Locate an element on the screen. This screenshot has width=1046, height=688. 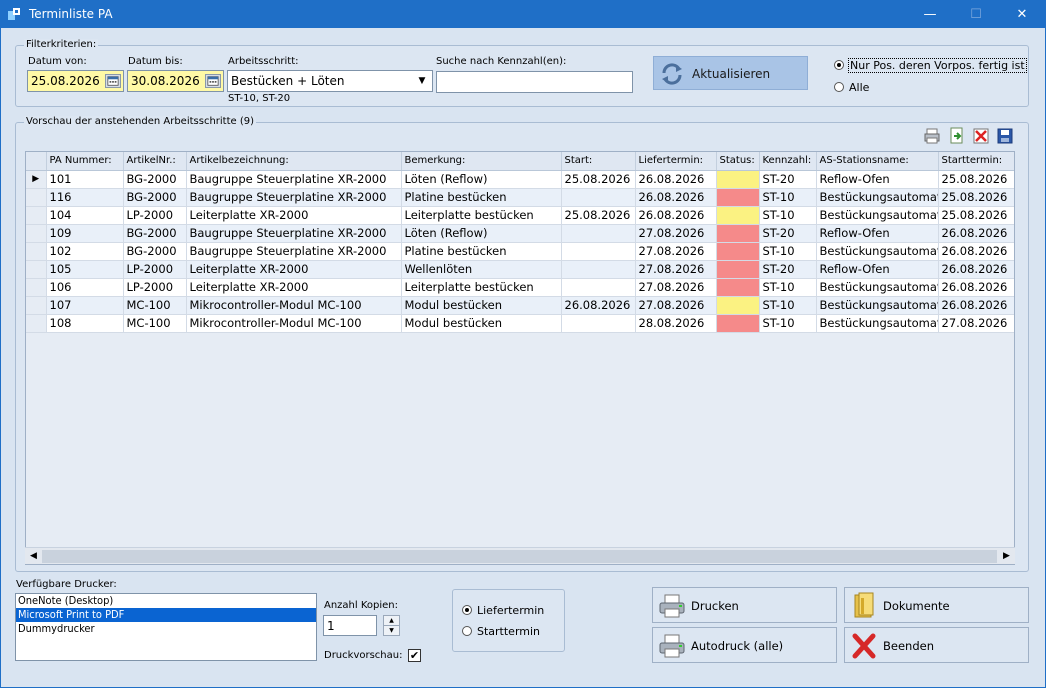
column-header: AS-Stationsname: is located at coordinates (877, 161).